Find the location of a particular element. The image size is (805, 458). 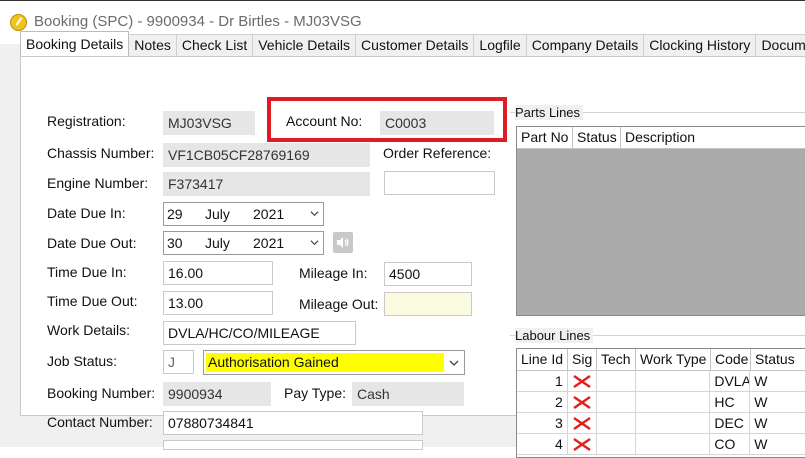

time-due-in-label: Time Due In: is located at coordinates (87, 272).